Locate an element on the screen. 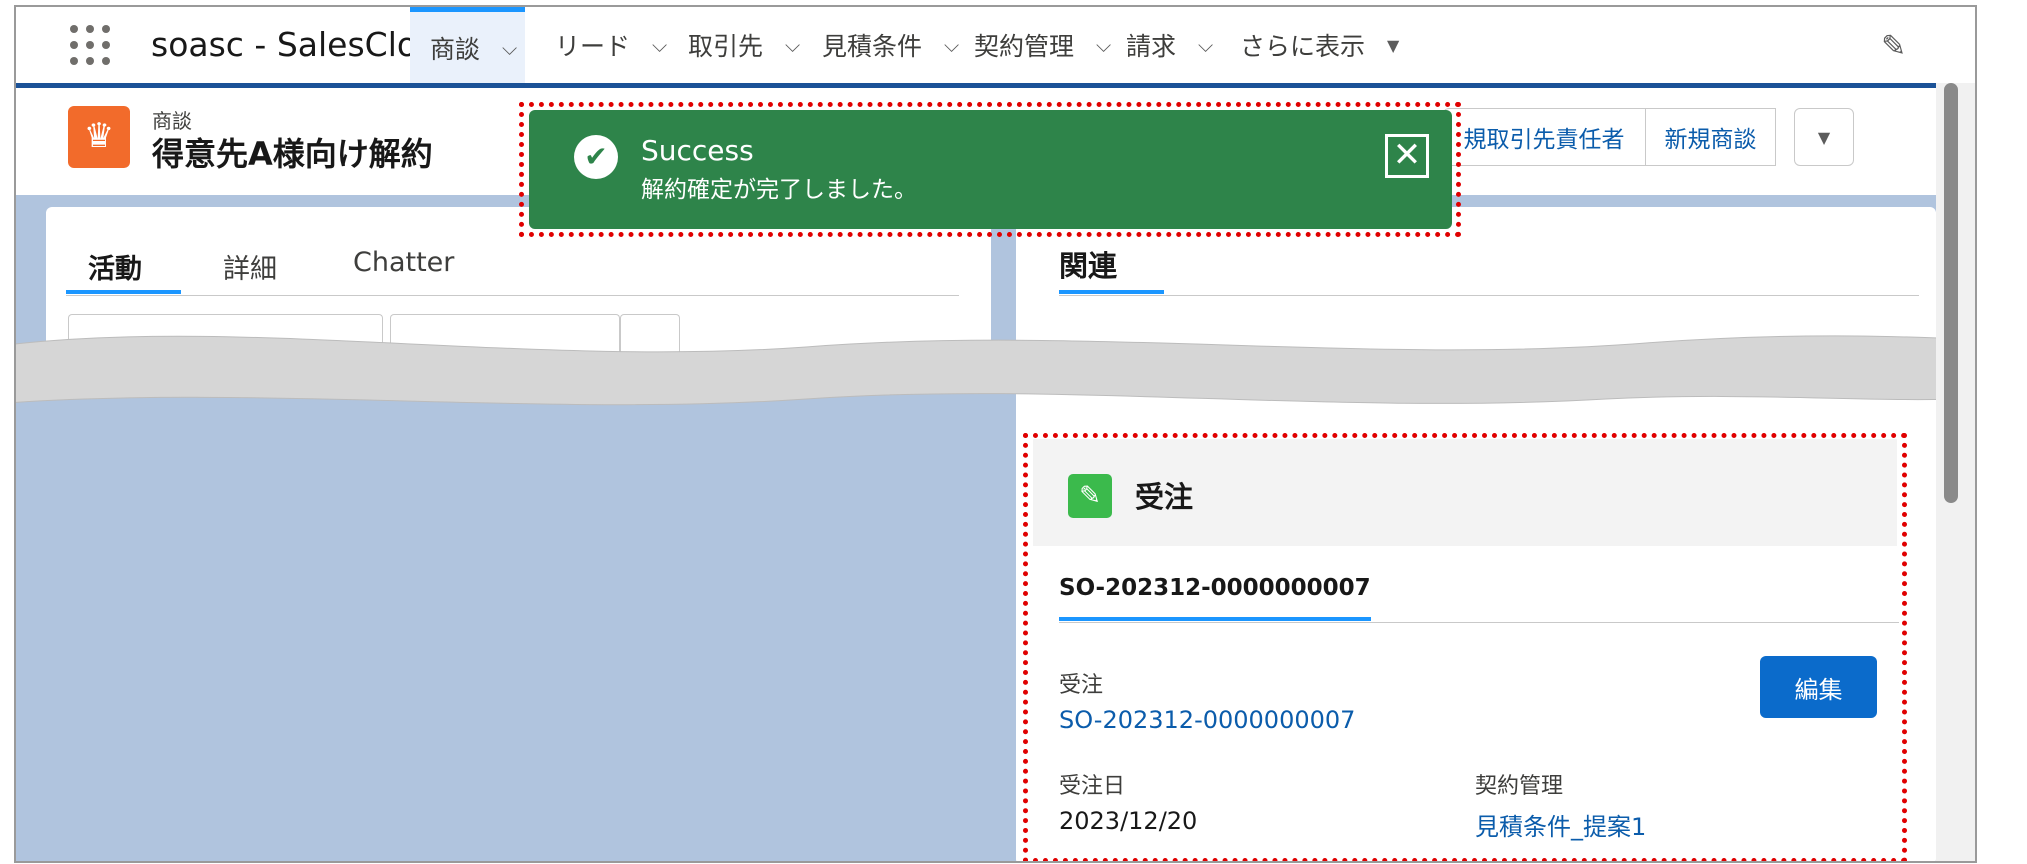 The height and width of the screenshot is (864, 2027). contract-label: 契約管理 is located at coordinates (1519, 786).